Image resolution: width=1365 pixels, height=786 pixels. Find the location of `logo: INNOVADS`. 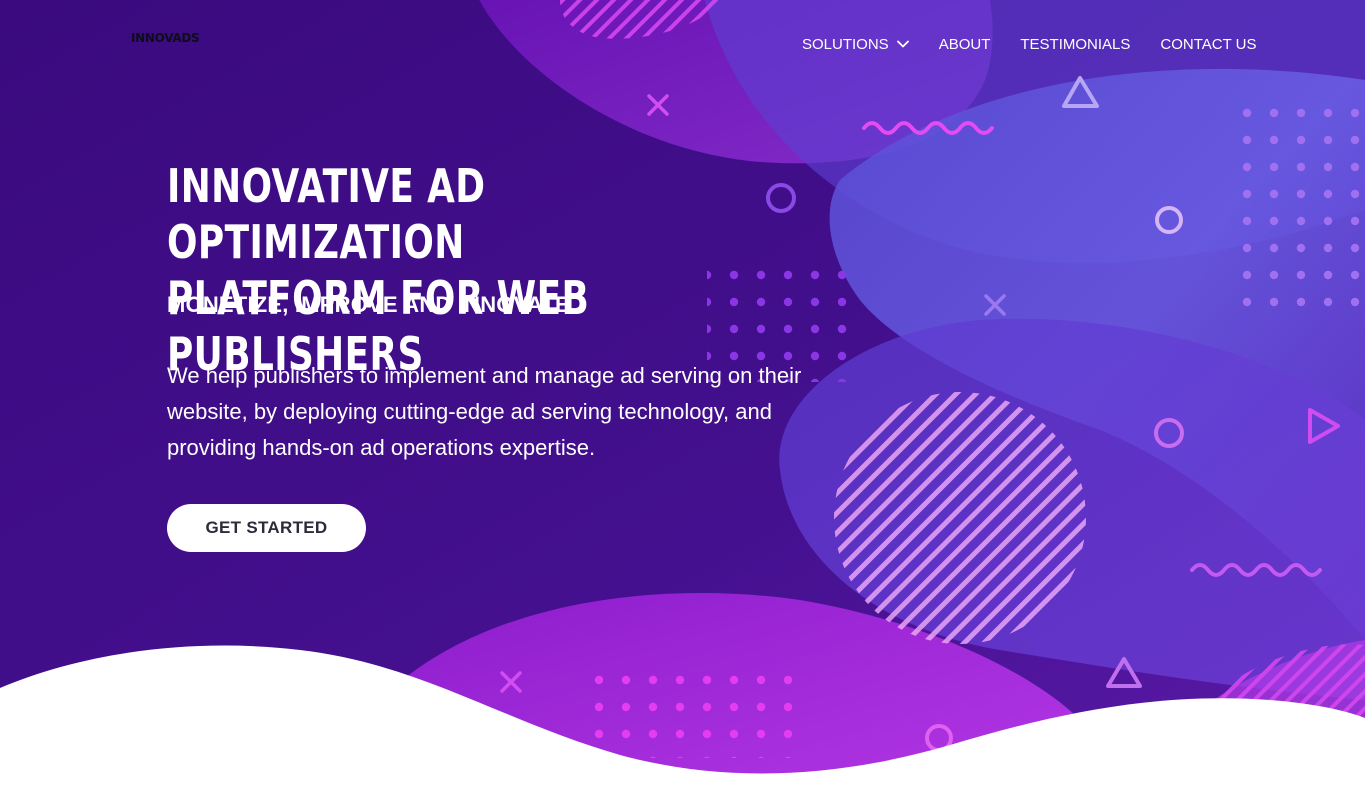

logo: INNOVADS is located at coordinates (165, 38).